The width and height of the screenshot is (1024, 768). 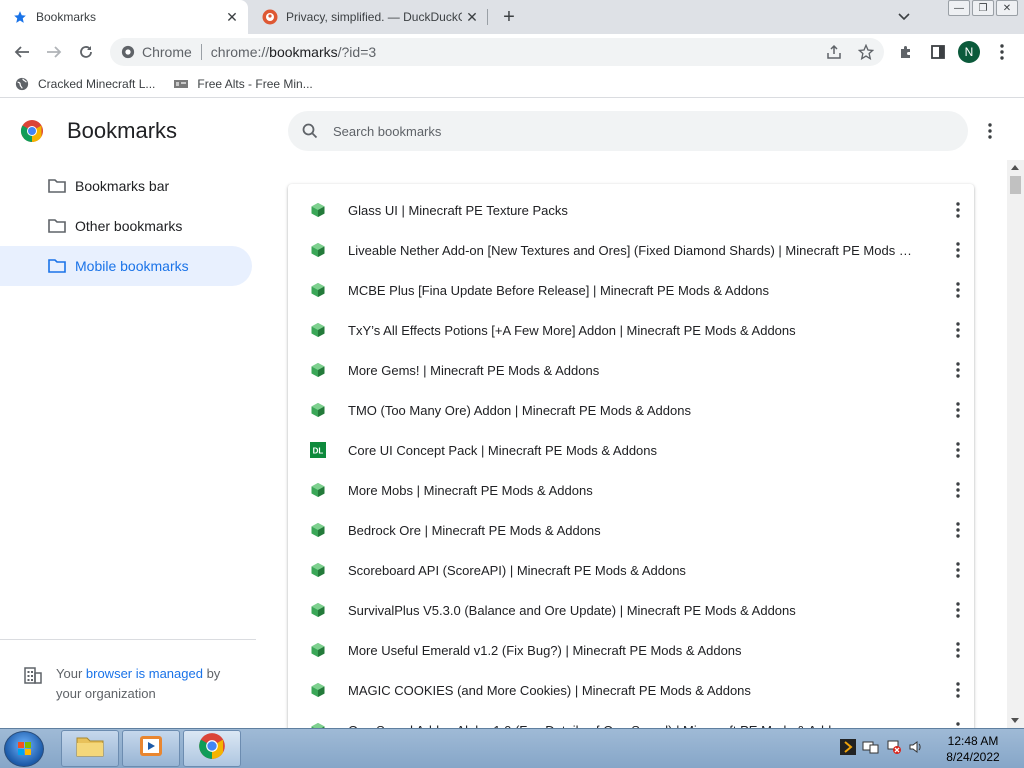 I want to click on chevron-down-icon, so click(x=904, y=17).